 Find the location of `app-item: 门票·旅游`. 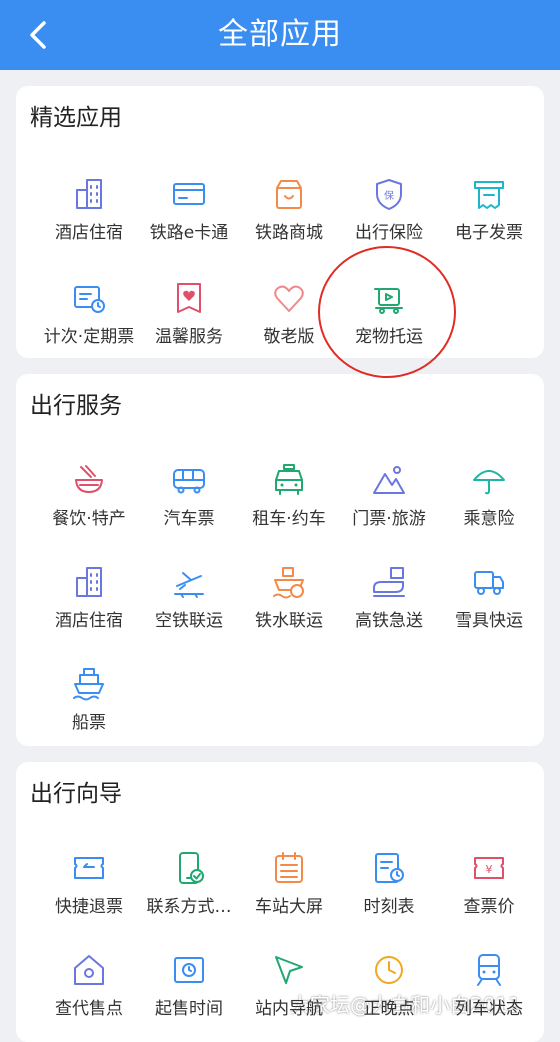

app-item: 门票·旅游 is located at coordinates (389, 502).